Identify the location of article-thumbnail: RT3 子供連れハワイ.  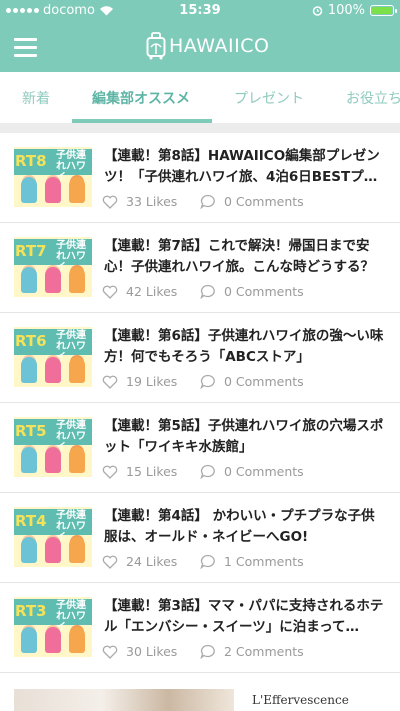
(53, 627).